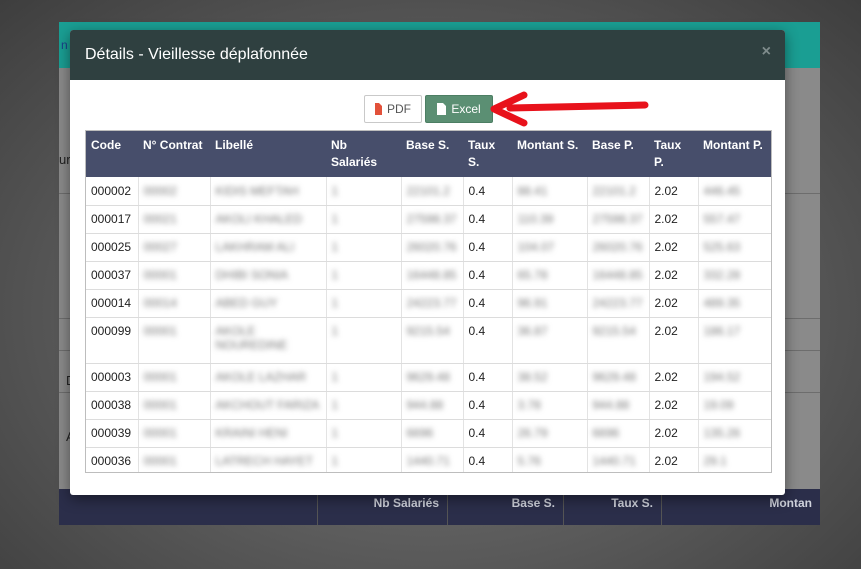  Describe the element at coordinates (432, 219) in the screenshot. I see `cell-base-s: 27598.37` at that location.